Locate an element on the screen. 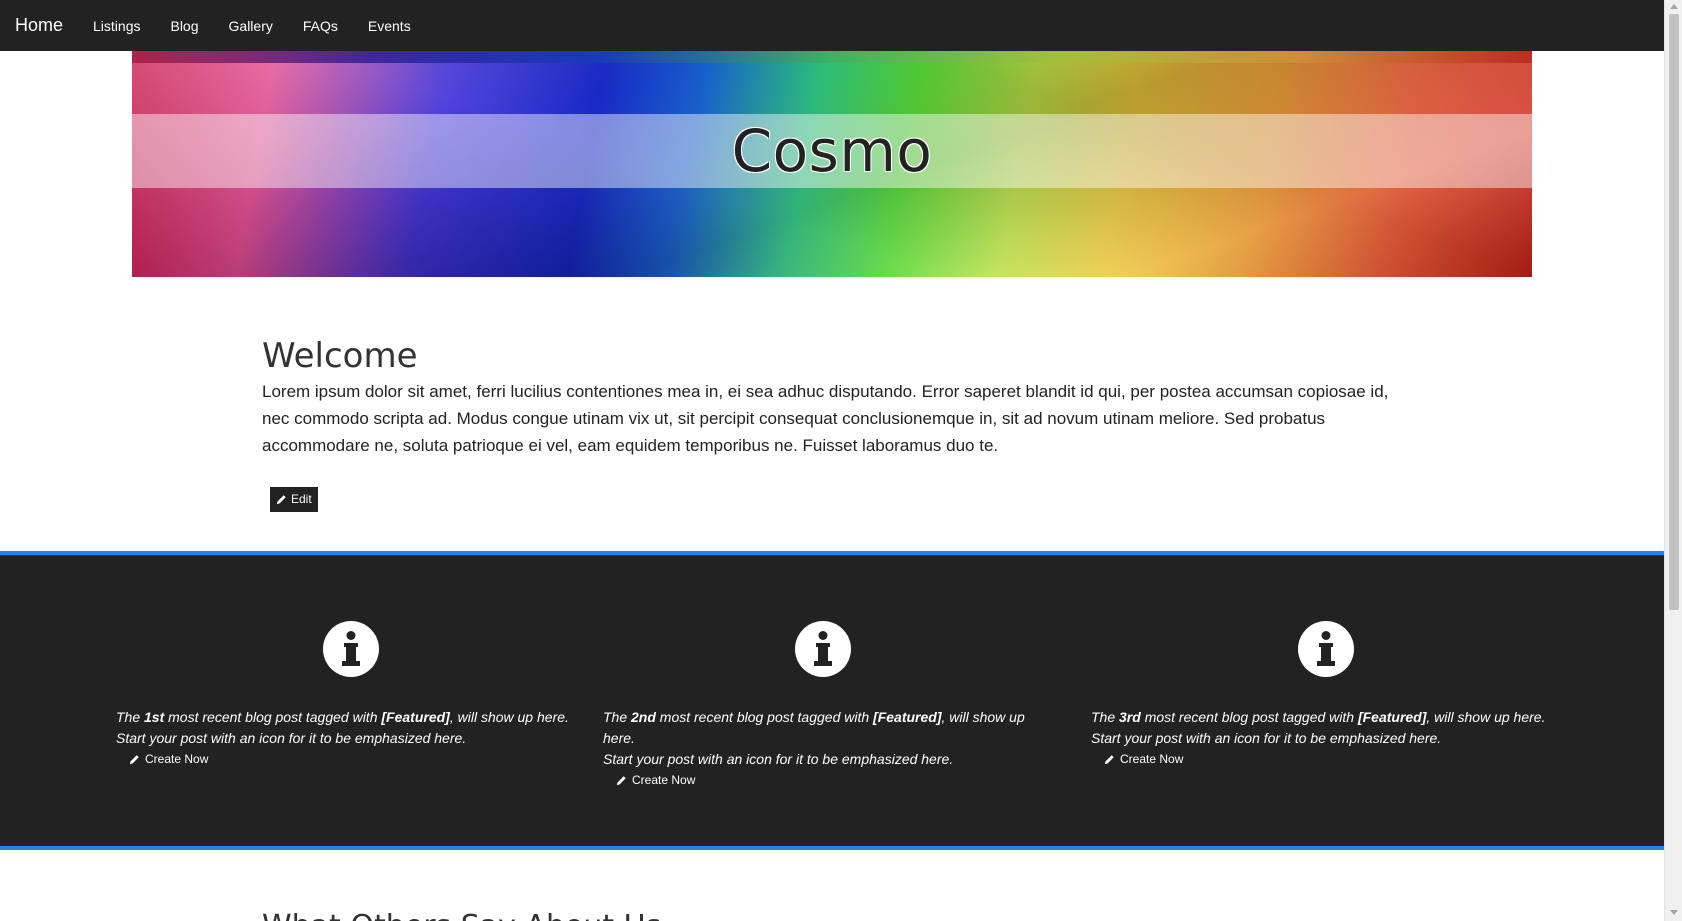 Image resolution: width=1682 pixels, height=921 pixels. nav-events-link: Events is located at coordinates (389, 26).